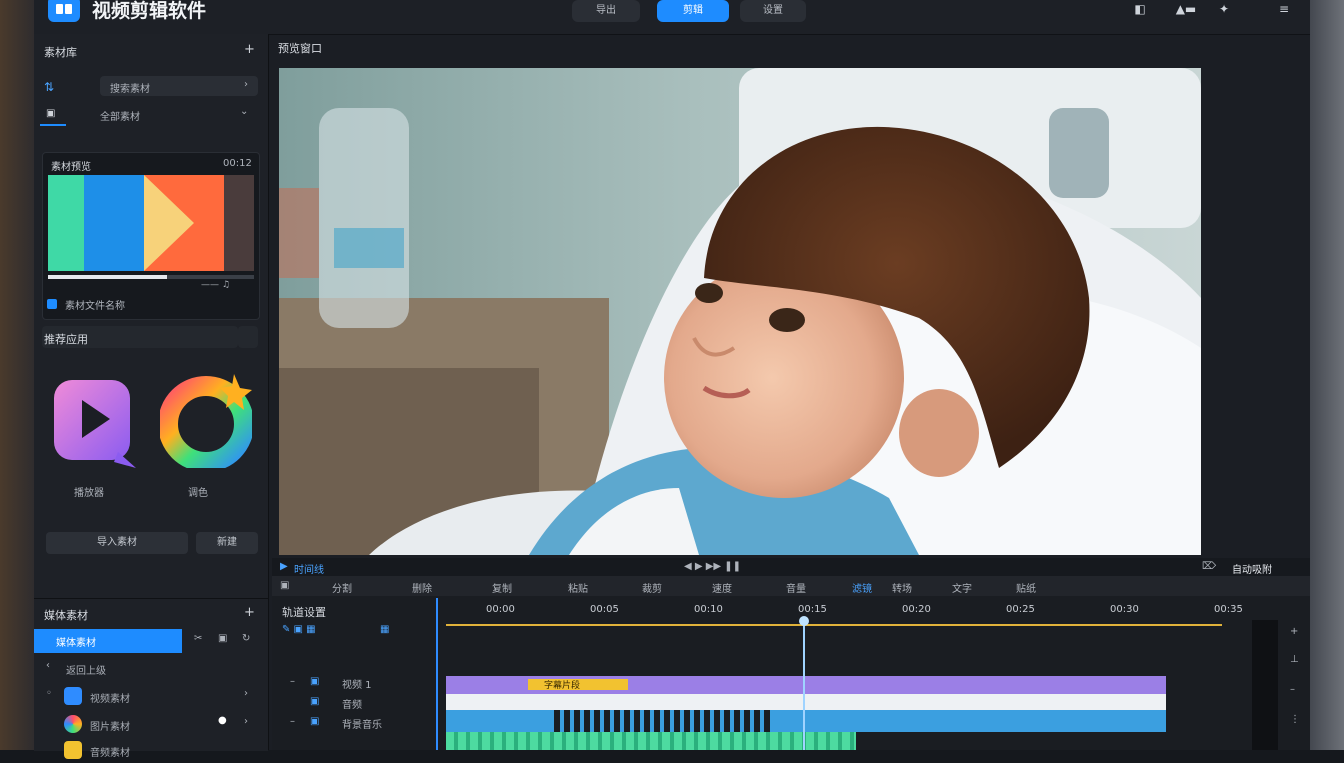 The width and height of the screenshot is (1344, 763). I want to click on media-item: 音频素材, so click(151, 750).